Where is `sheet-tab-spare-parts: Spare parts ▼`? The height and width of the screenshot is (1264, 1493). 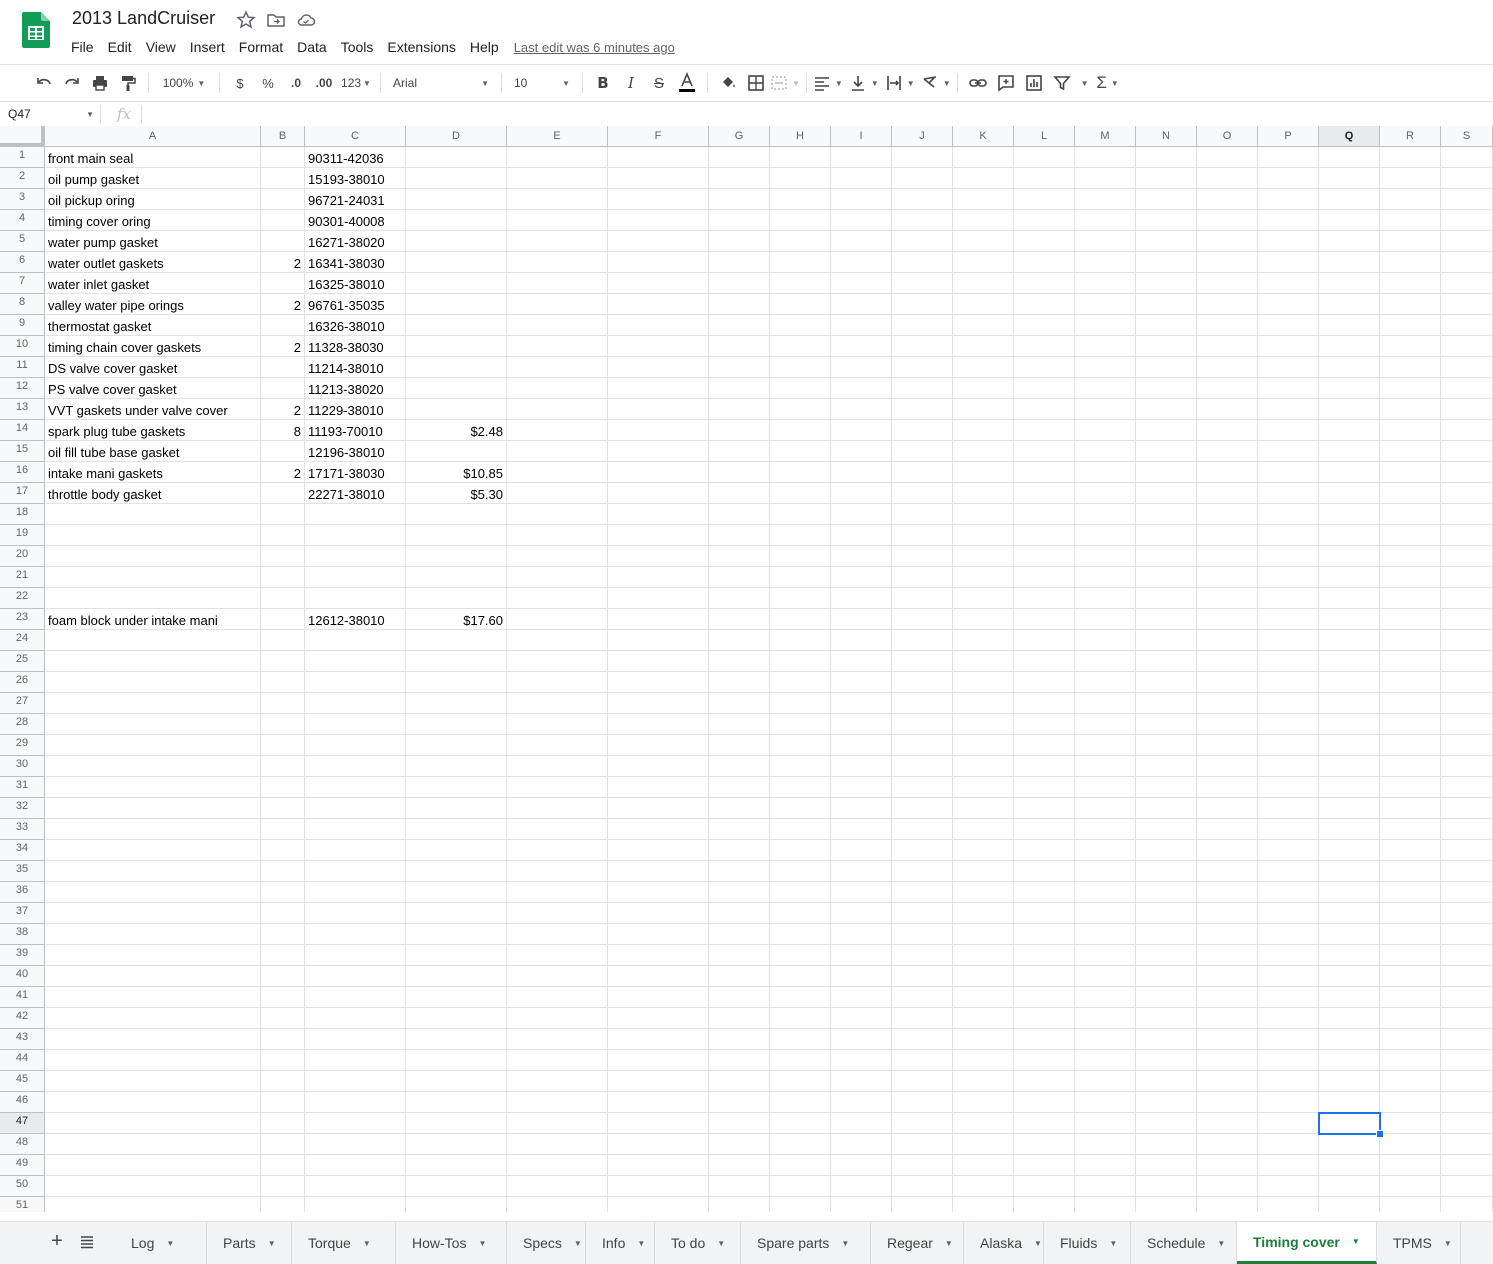
sheet-tab-spare-parts: Spare parts ▼ is located at coordinates (806, 1243).